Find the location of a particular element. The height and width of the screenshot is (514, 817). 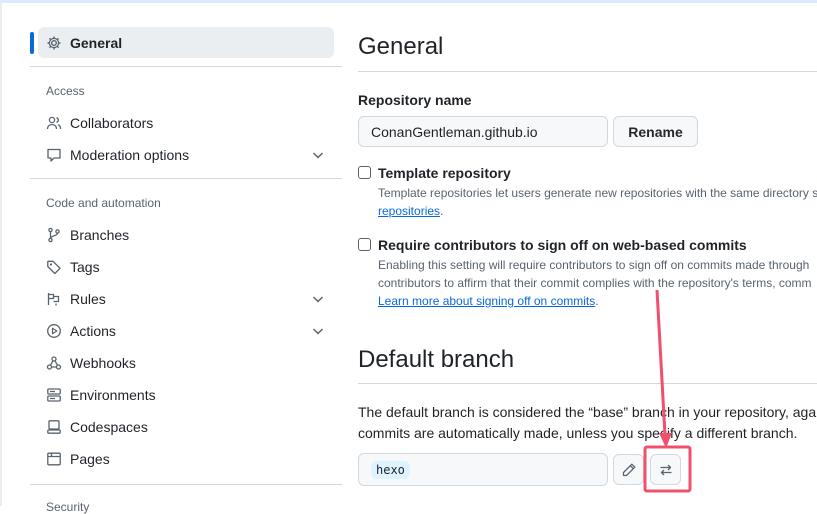

template-repository-description-tail: repositories. is located at coordinates (411, 211).